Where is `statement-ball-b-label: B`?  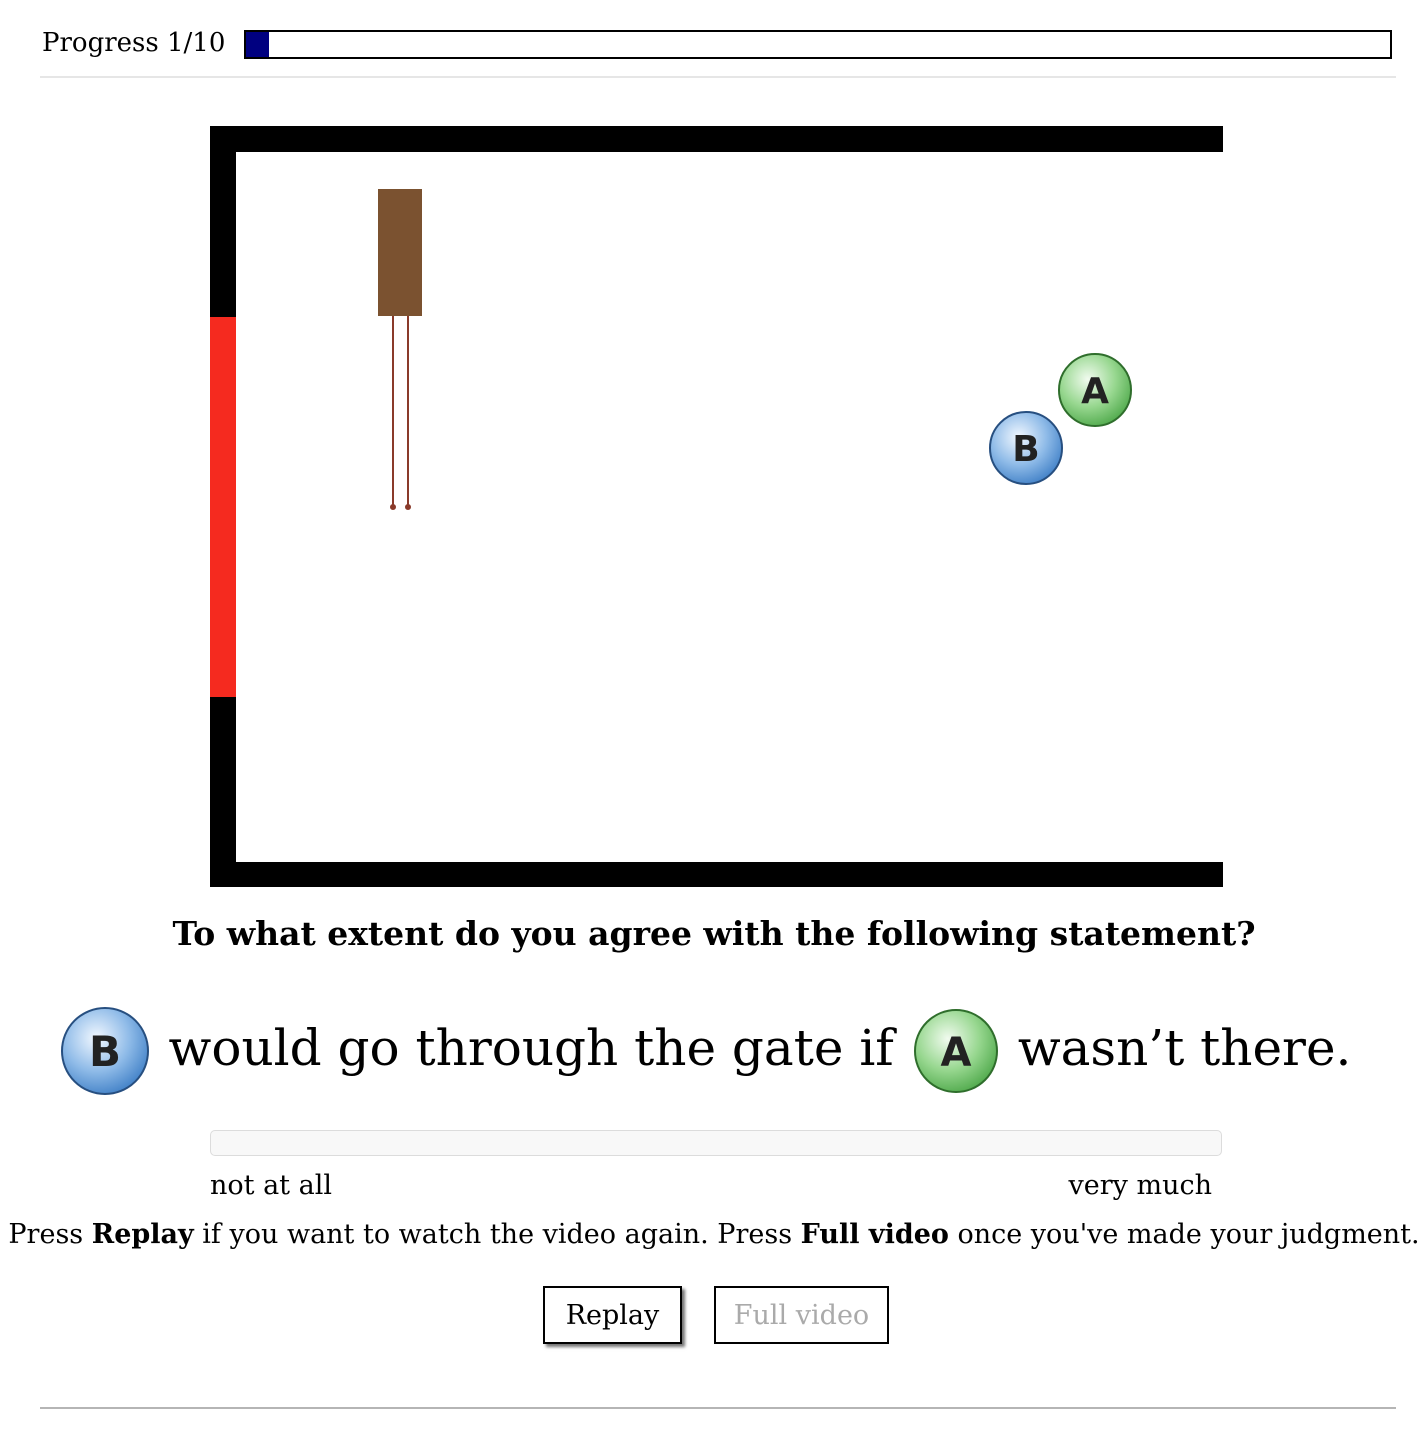 statement-ball-b-label: B is located at coordinates (105, 1051).